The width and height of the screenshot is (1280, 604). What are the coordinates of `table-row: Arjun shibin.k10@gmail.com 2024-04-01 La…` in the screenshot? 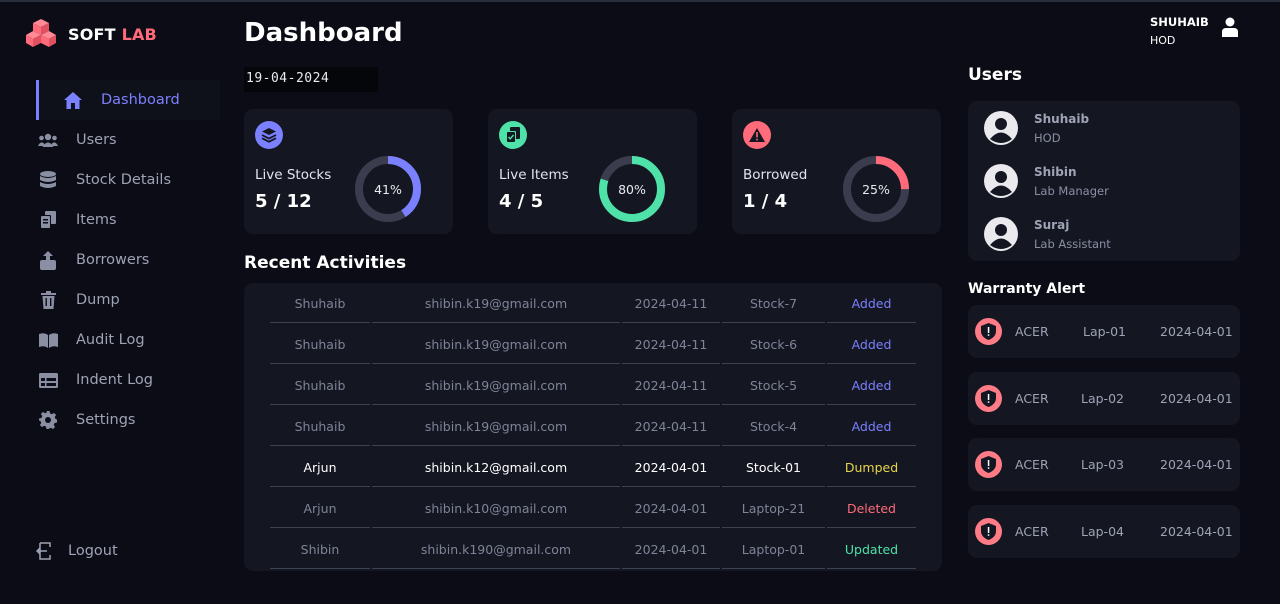 It's located at (593, 508).